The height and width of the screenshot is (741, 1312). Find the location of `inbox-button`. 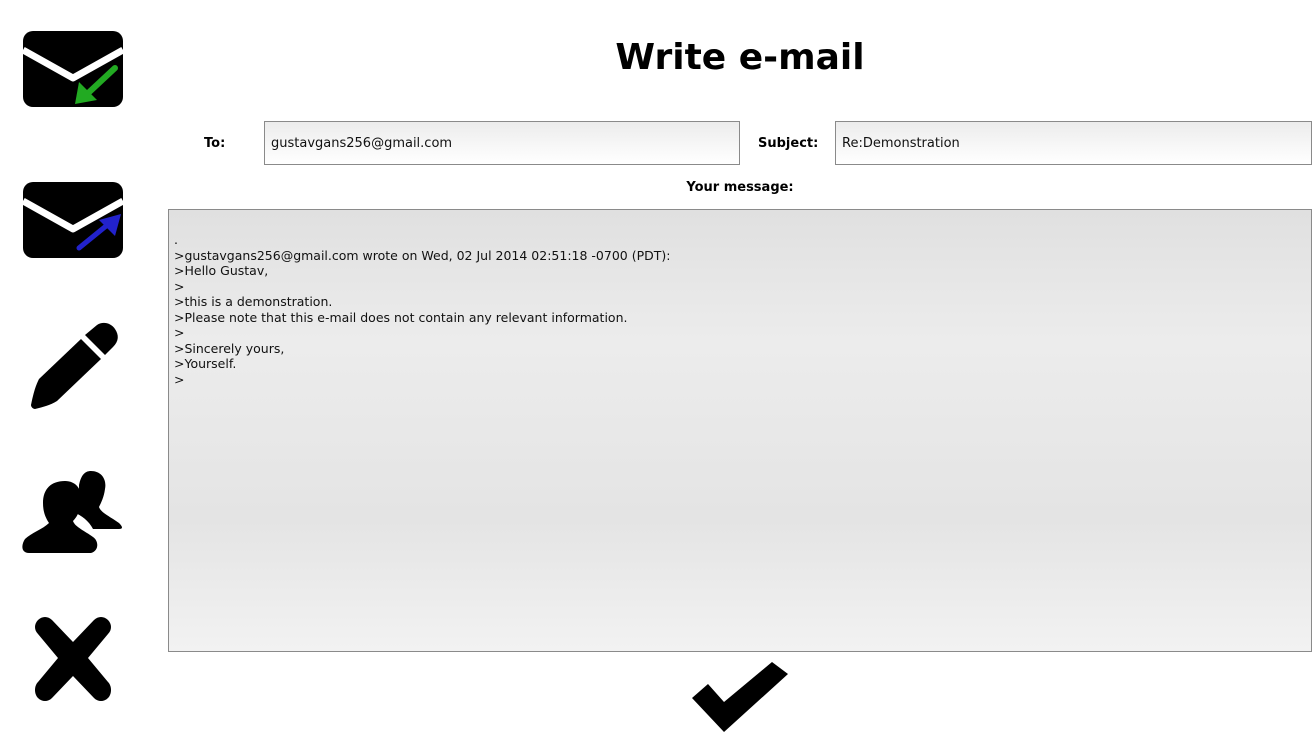

inbox-button is located at coordinates (73, 69).